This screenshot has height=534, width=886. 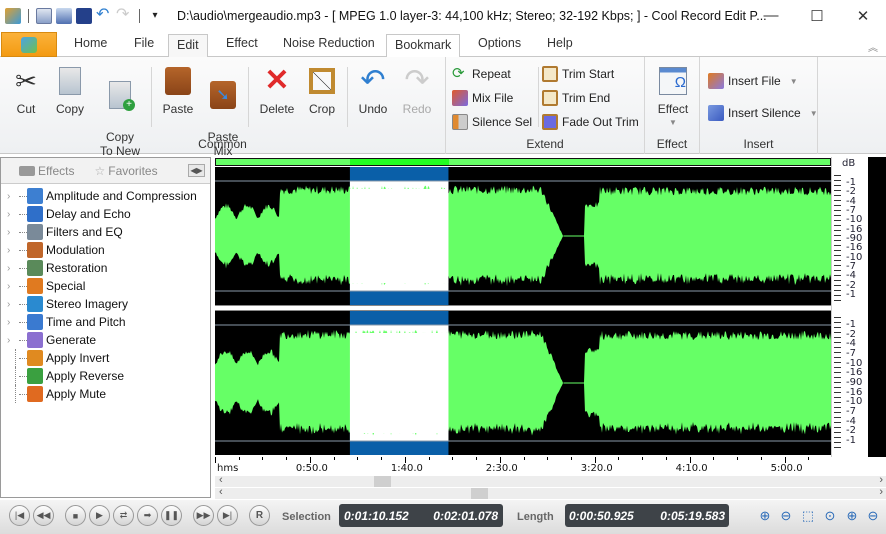 I want to click on tab-effects: Effects, so click(x=46, y=171).